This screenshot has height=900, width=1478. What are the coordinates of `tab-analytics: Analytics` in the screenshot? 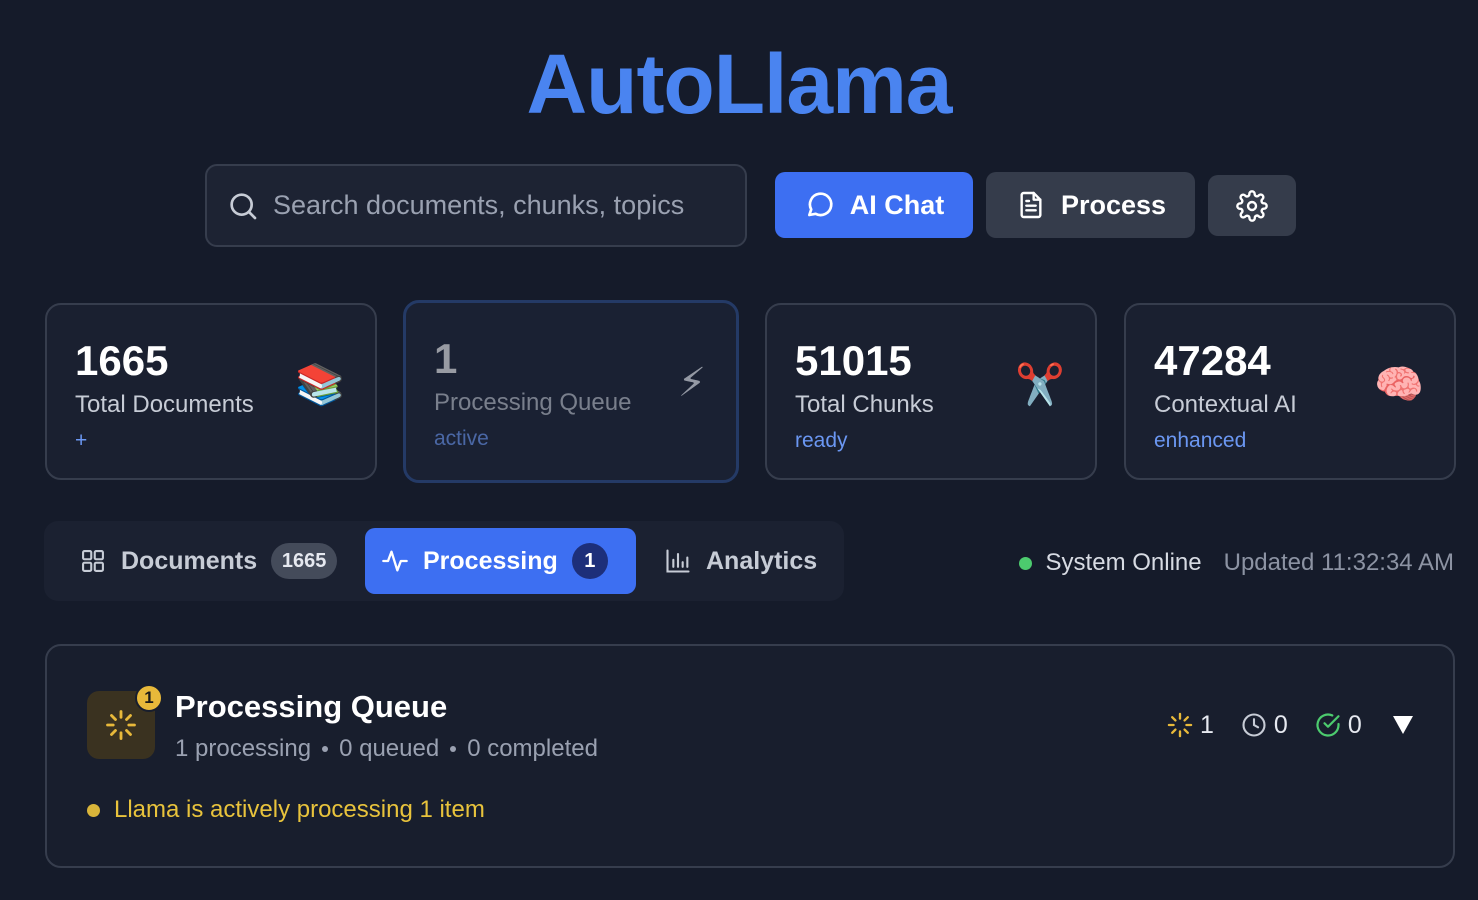 It's located at (743, 561).